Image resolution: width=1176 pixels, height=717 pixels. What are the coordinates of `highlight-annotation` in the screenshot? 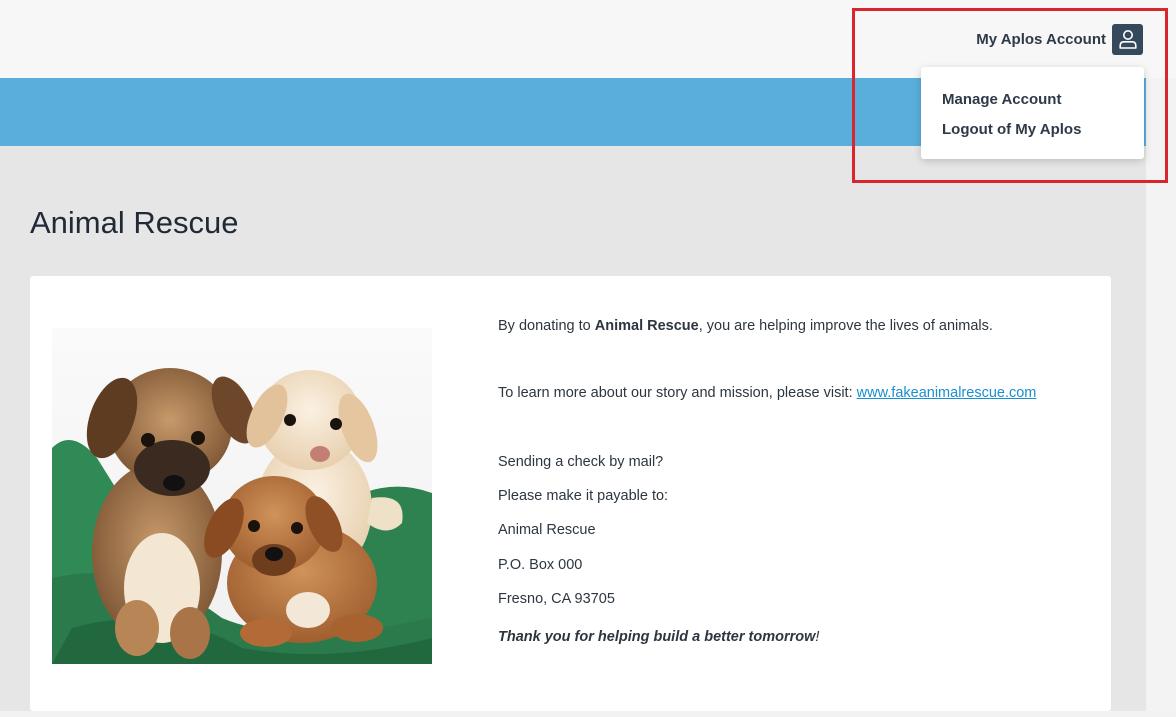 It's located at (1010, 95).